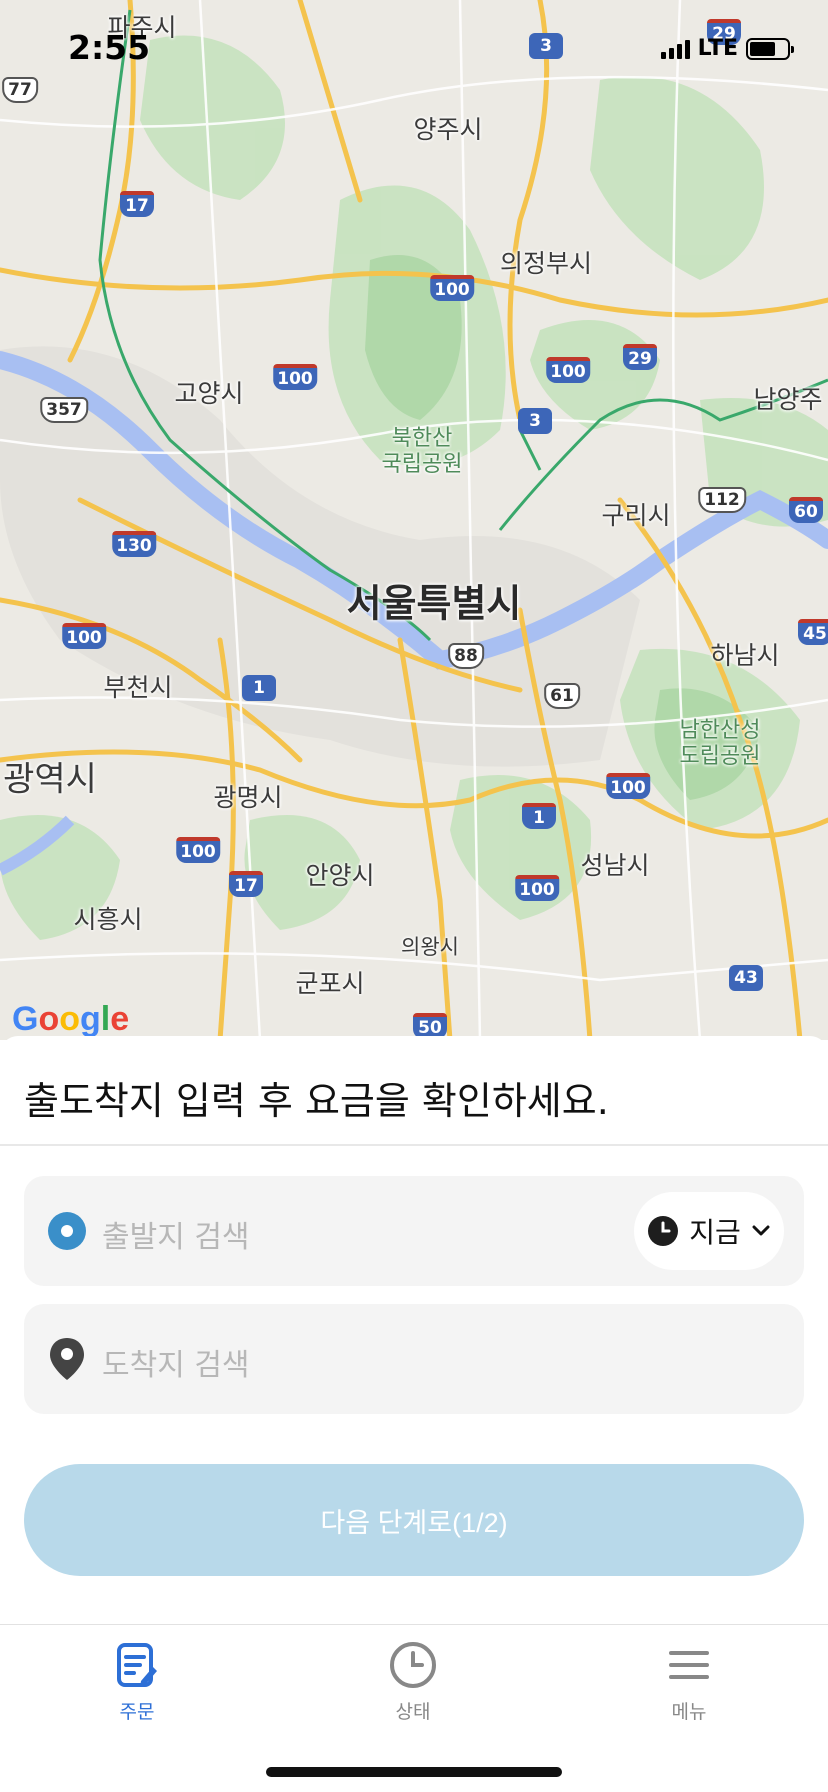 The height and width of the screenshot is (1792, 828). Describe the element at coordinates (209, 393) in the screenshot. I see `map-label-goyang: 고양시` at that location.